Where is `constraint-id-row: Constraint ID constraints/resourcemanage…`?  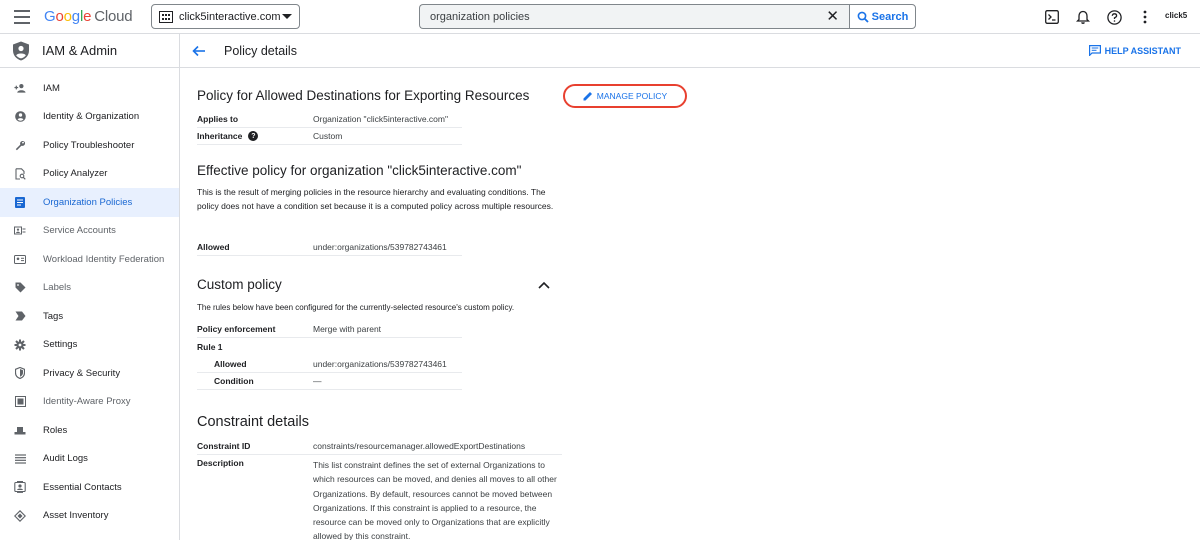
constraint-id-row: Constraint ID constraints/resourcemanage… is located at coordinates (379, 446).